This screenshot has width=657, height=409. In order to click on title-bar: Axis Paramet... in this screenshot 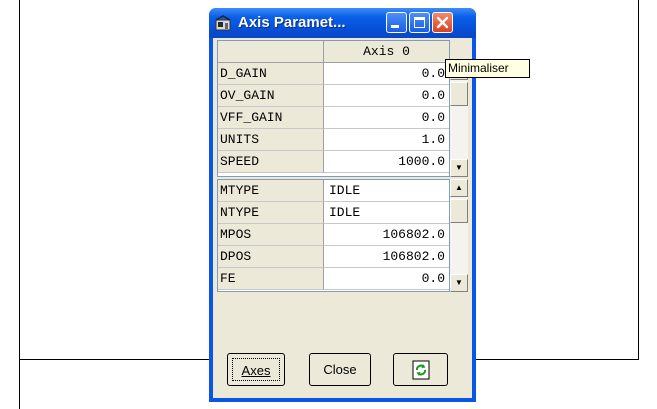, I will do `click(342, 23)`.